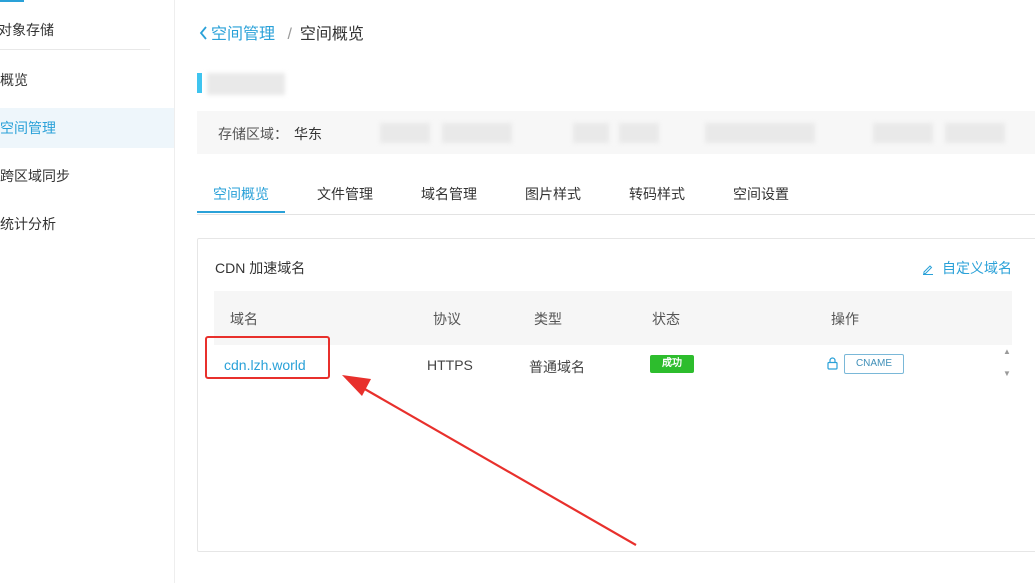  What do you see at coordinates (928, 270) in the screenshot?
I see `edit-icon` at bounding box center [928, 270].